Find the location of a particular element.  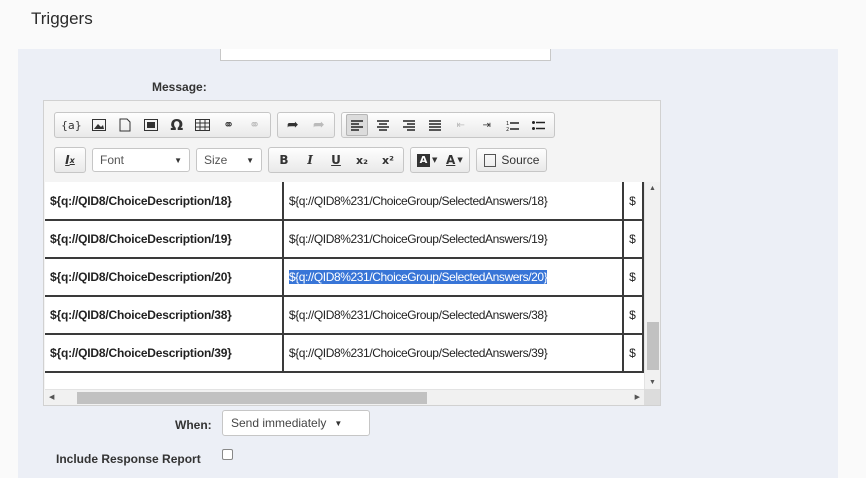

history-group: ➦ ➦ is located at coordinates (305, 125).